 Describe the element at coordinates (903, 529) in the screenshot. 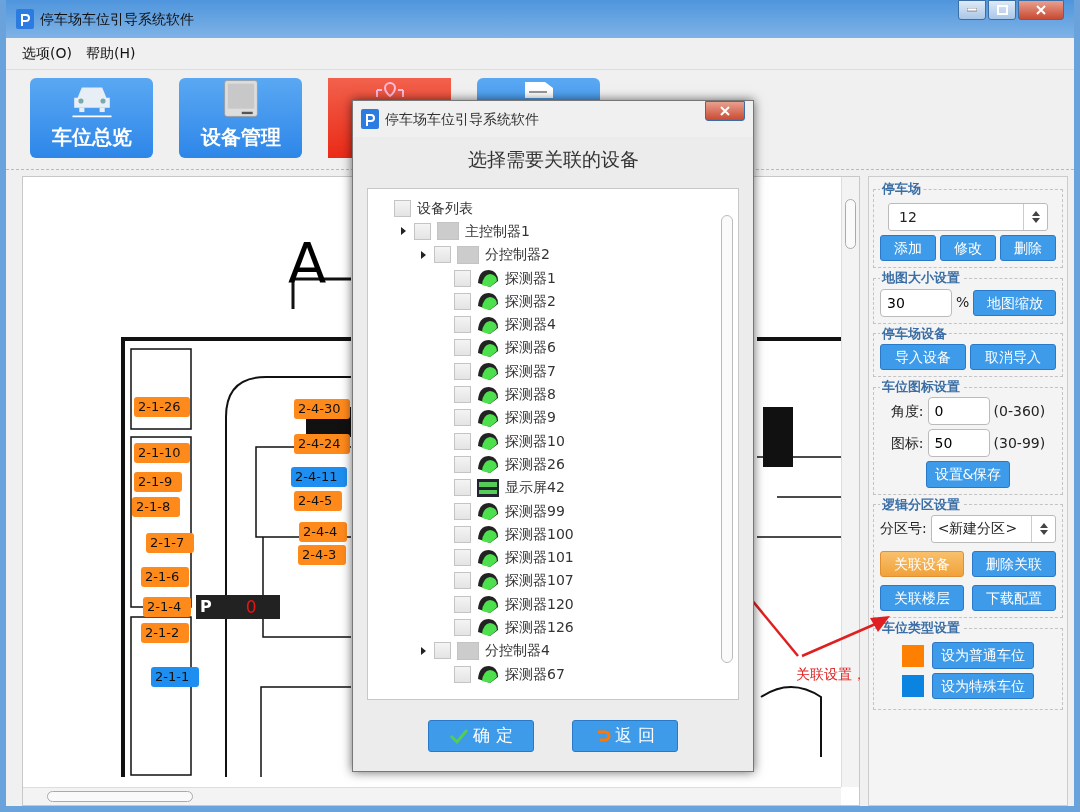

I see `field-label: 分区号:` at that location.